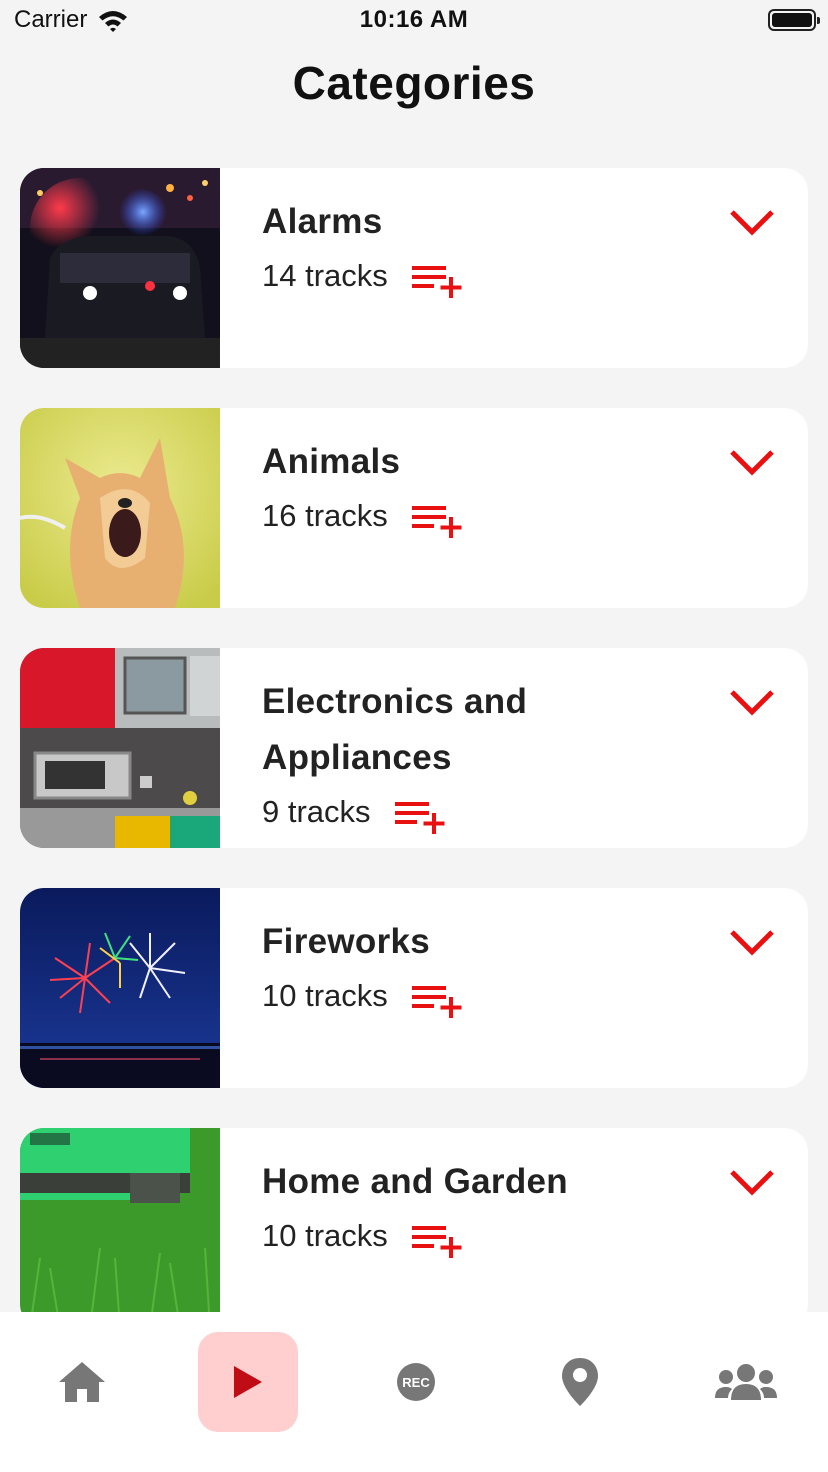 The image size is (828, 1472). I want to click on category-title: Fireworks, so click(346, 941).